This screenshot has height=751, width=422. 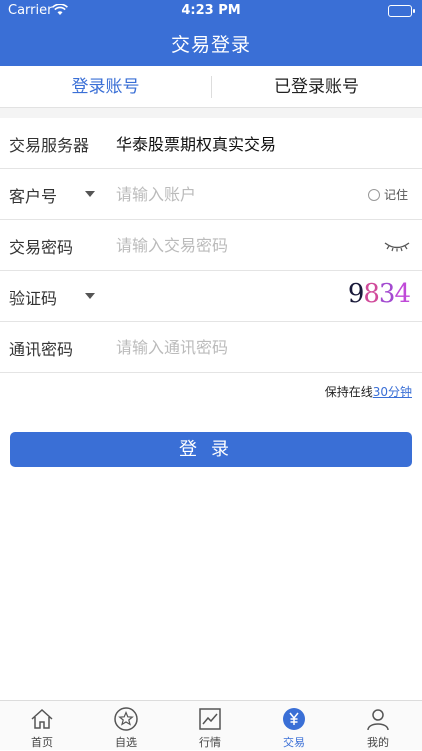 I want to click on tabbar-item-watchlist: 自选, so click(x=126, y=726).